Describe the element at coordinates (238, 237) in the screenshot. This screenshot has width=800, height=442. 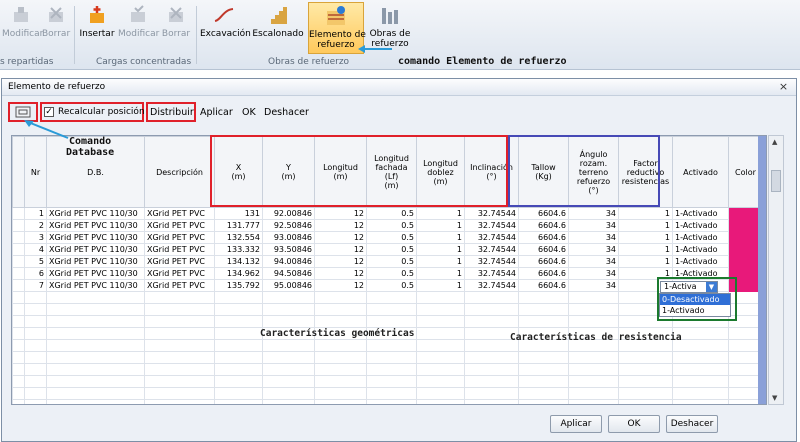
I see `cell-x: 132.554` at that location.